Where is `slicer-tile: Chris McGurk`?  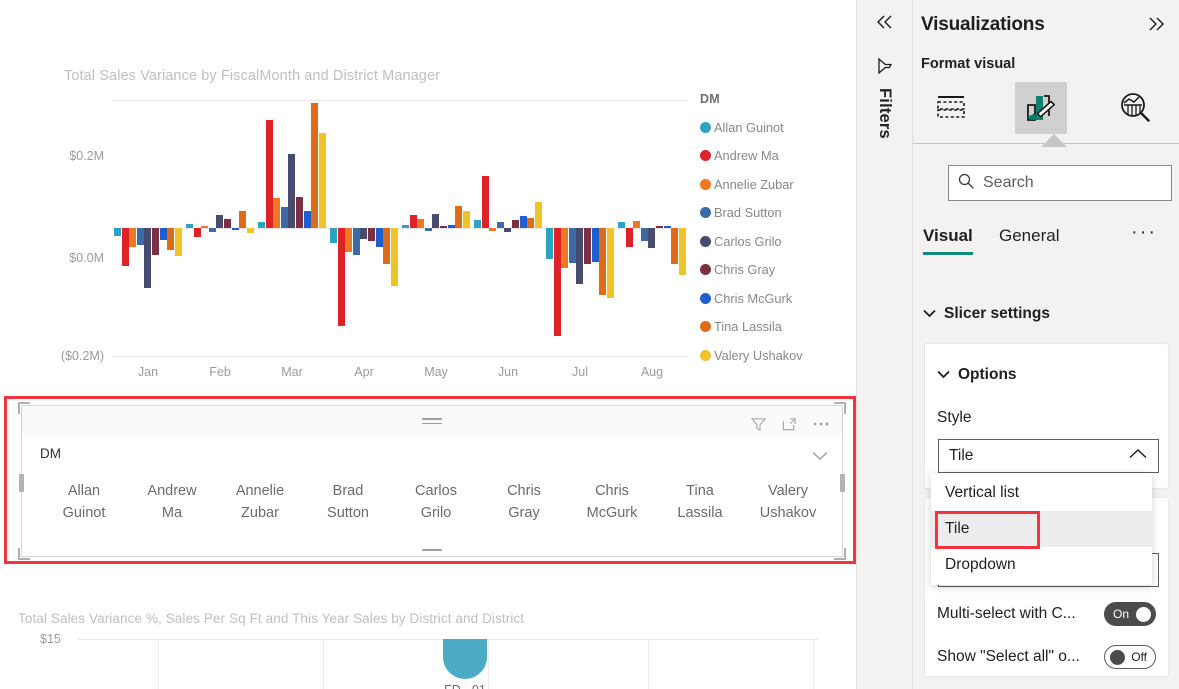 slicer-tile: Chris McGurk is located at coordinates (612, 502).